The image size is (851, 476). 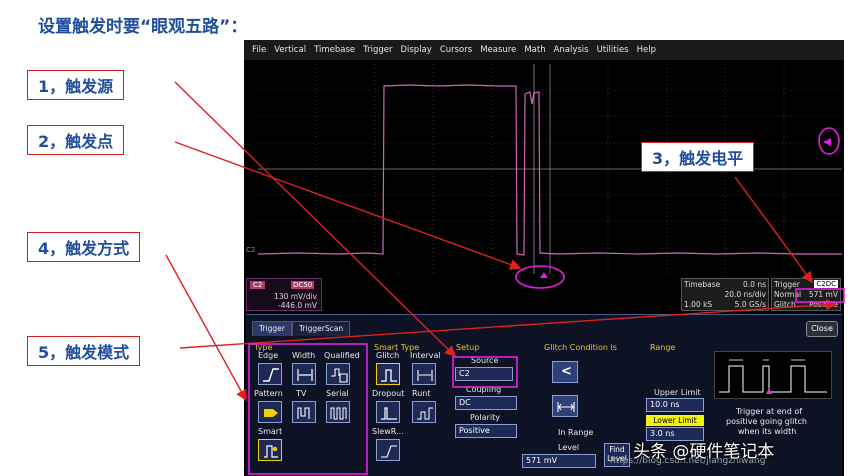 I want to click on width-icon, so click(x=305, y=375).